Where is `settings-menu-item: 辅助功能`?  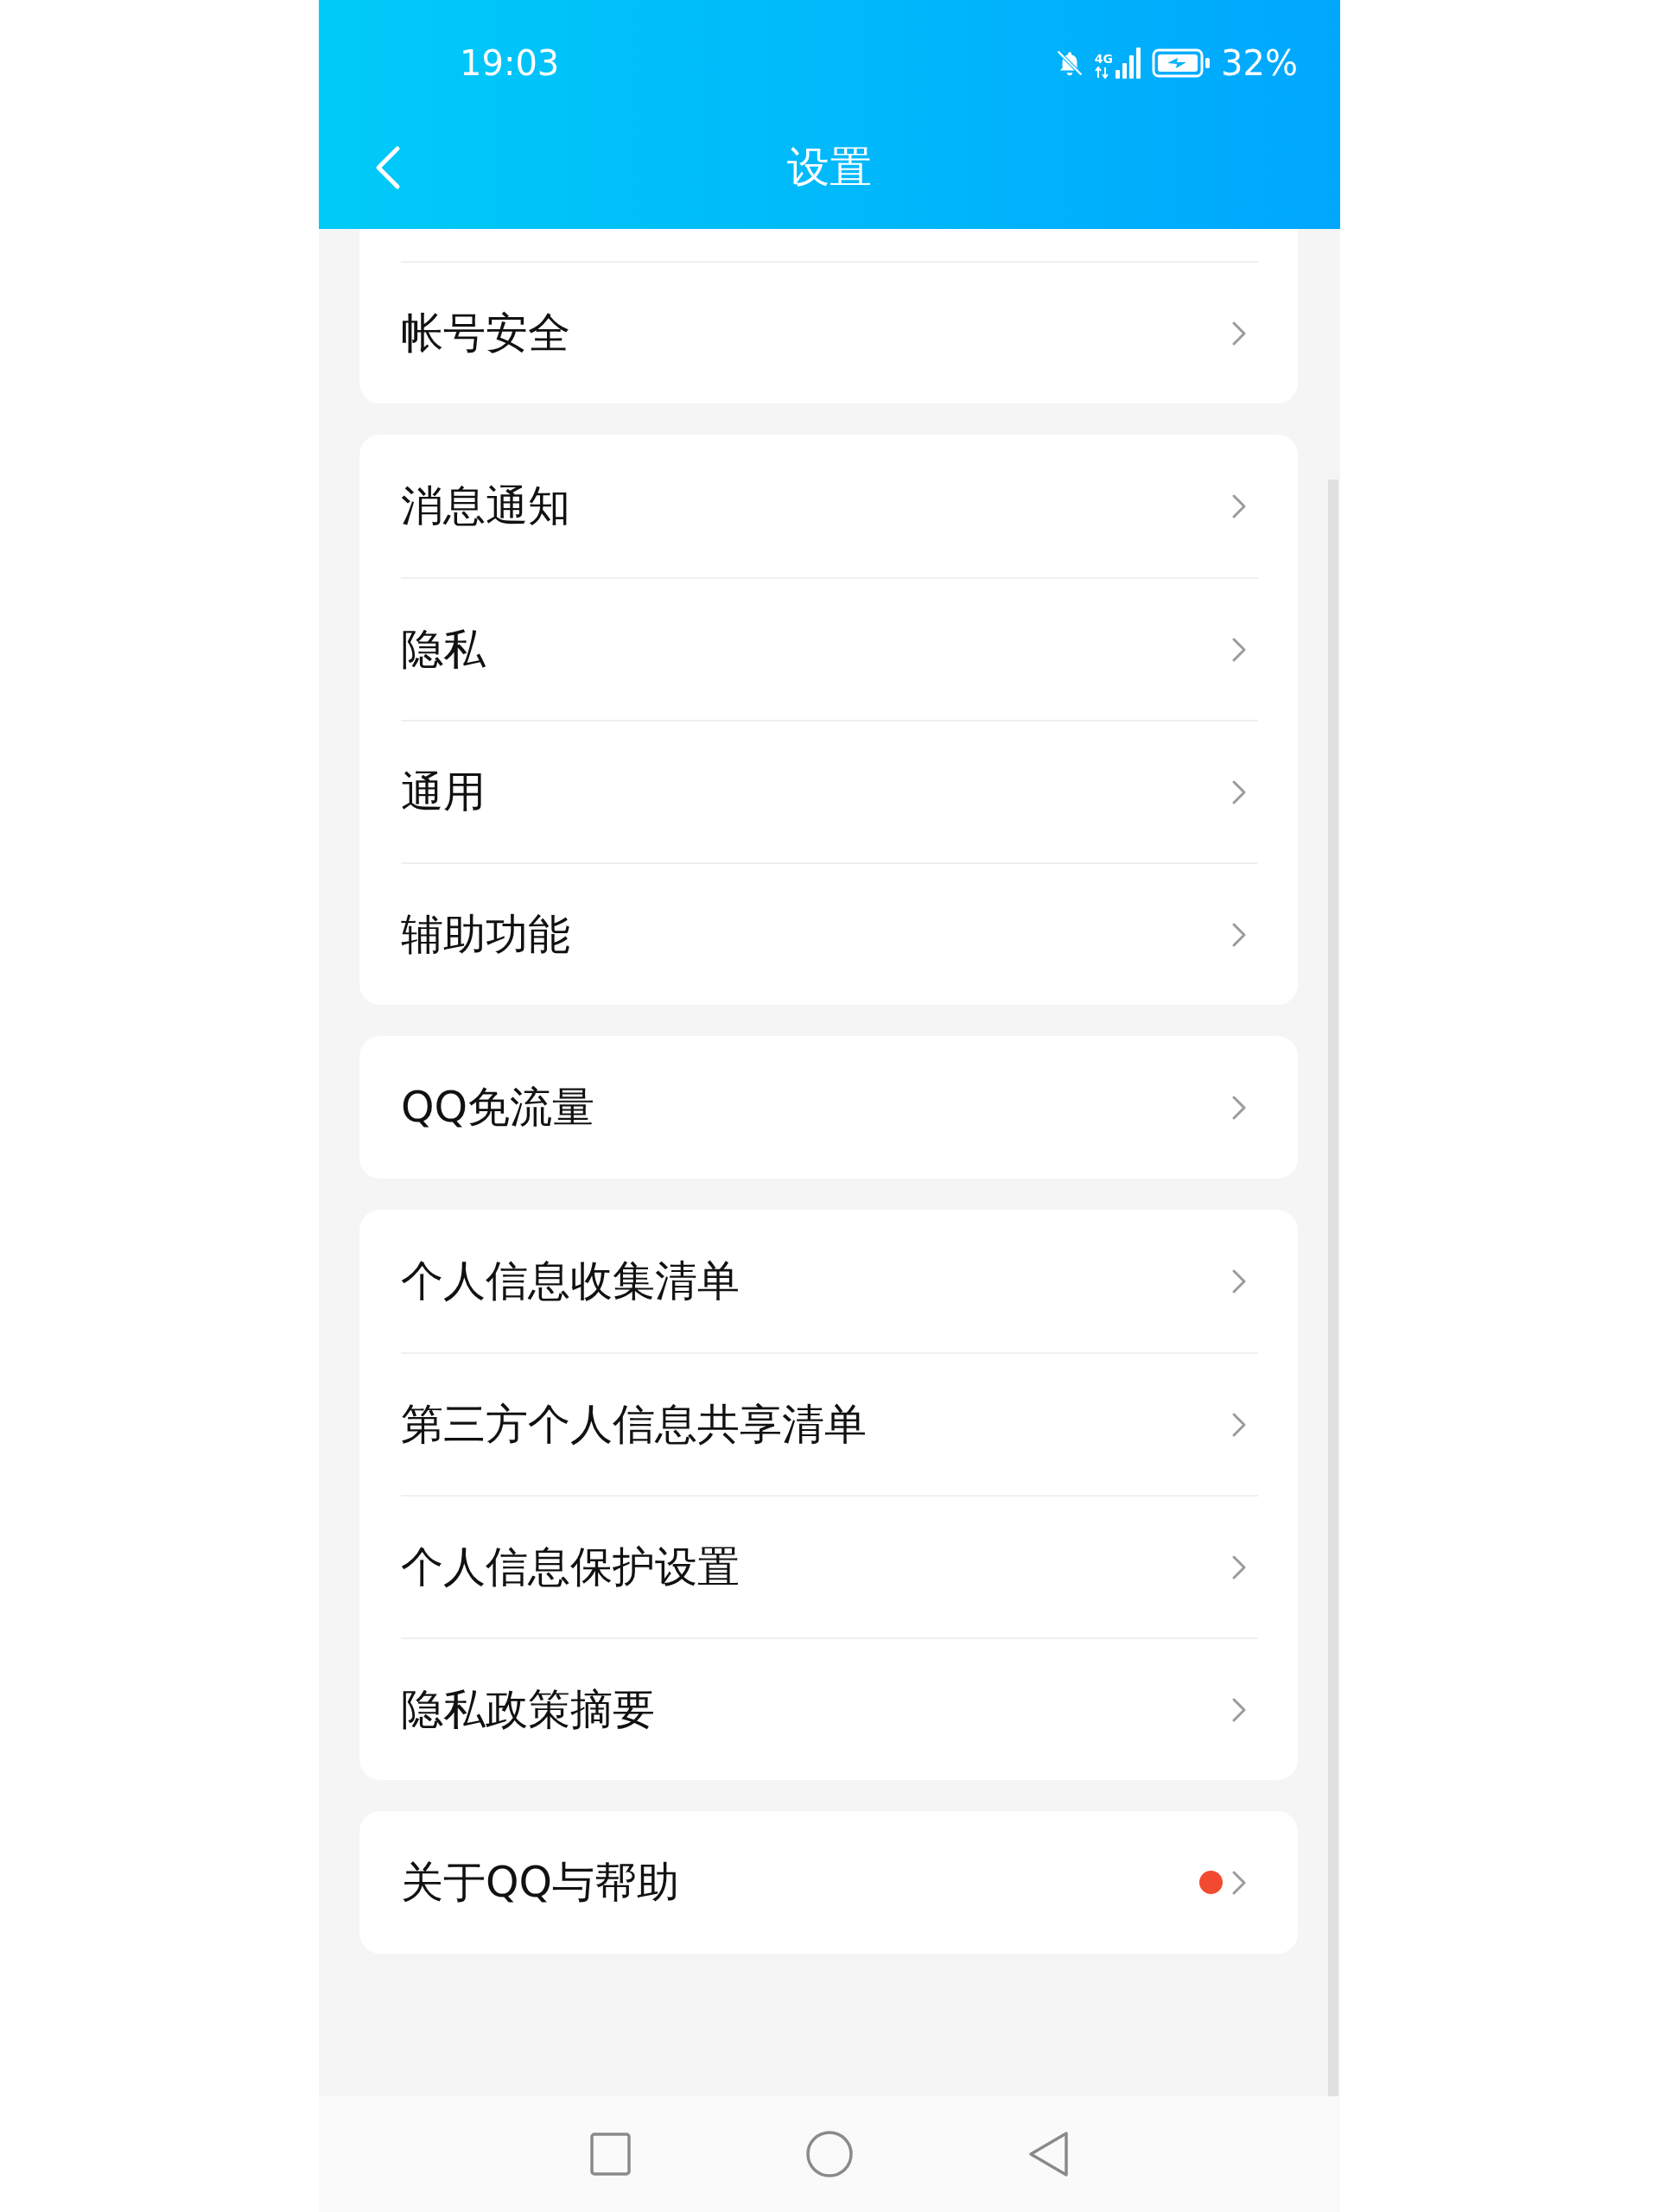 settings-menu-item: 辅助功能 is located at coordinates (829, 933).